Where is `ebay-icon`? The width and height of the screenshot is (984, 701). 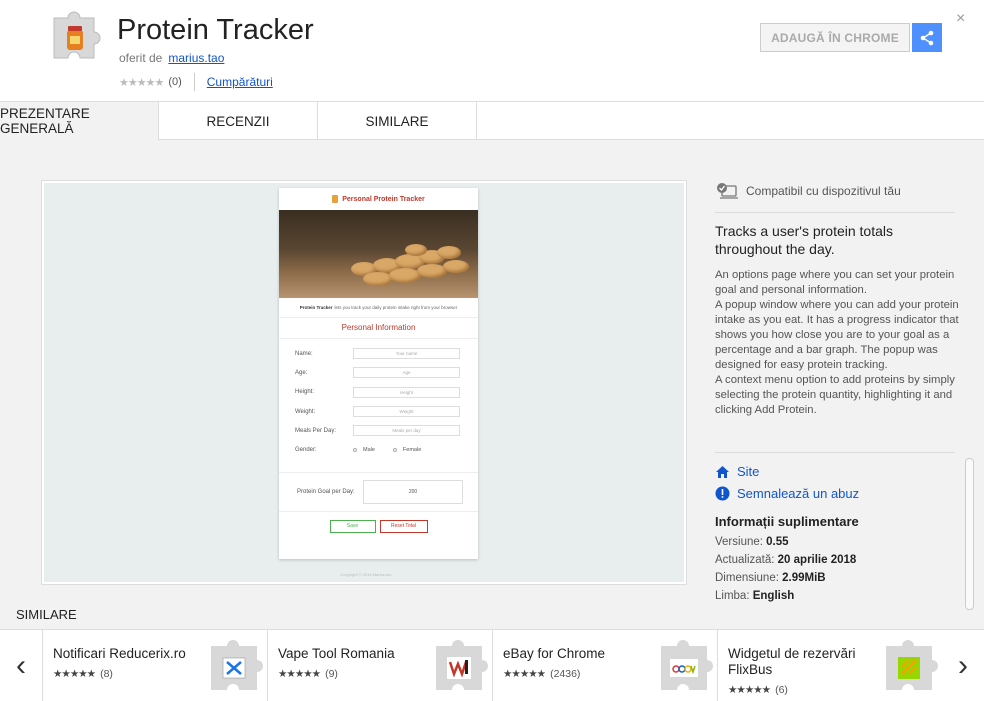
ebay-icon is located at coordinates (687, 665).